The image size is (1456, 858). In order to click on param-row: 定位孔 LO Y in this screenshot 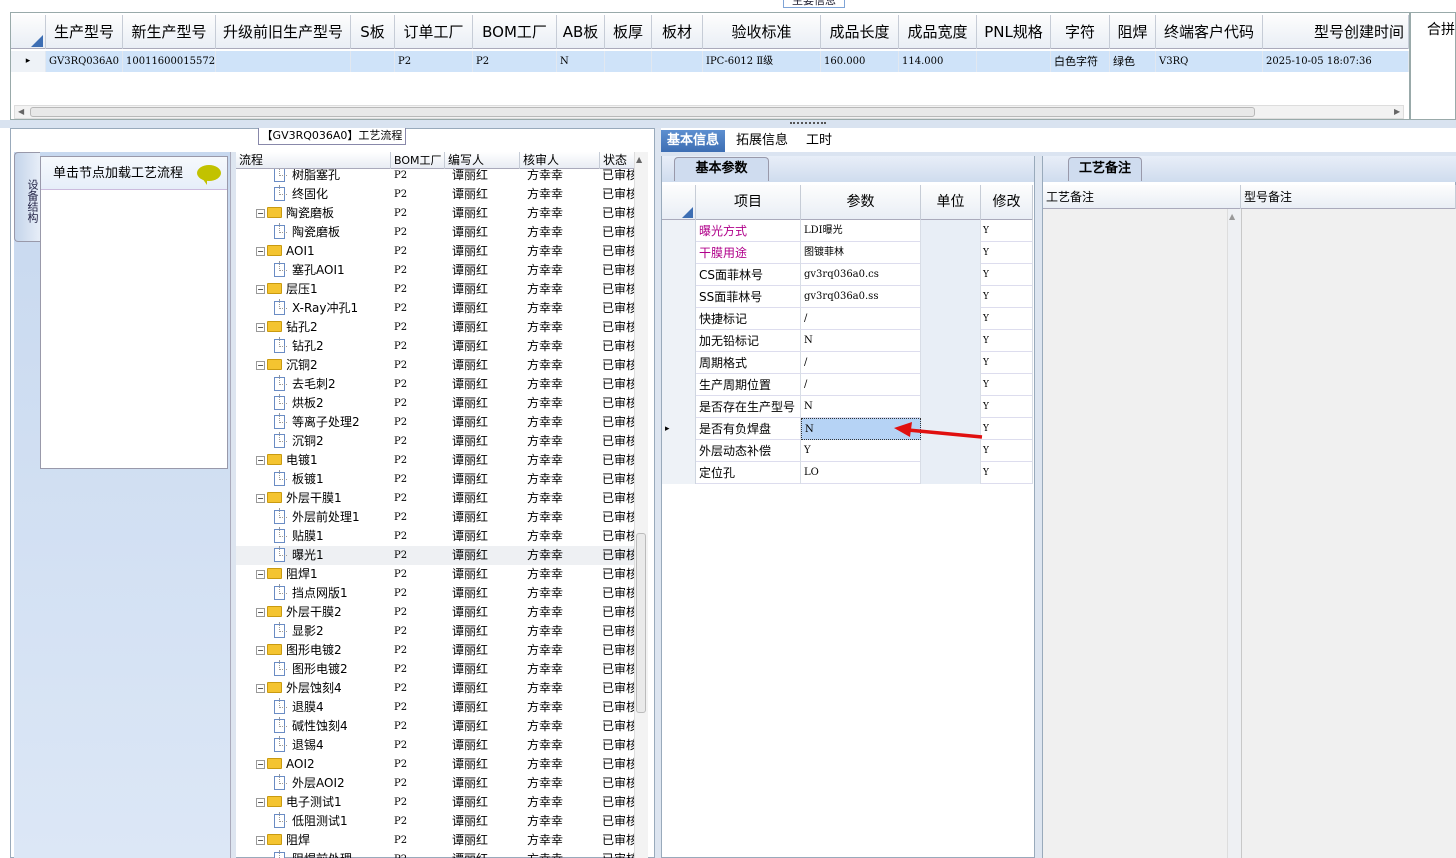, I will do `click(847, 473)`.